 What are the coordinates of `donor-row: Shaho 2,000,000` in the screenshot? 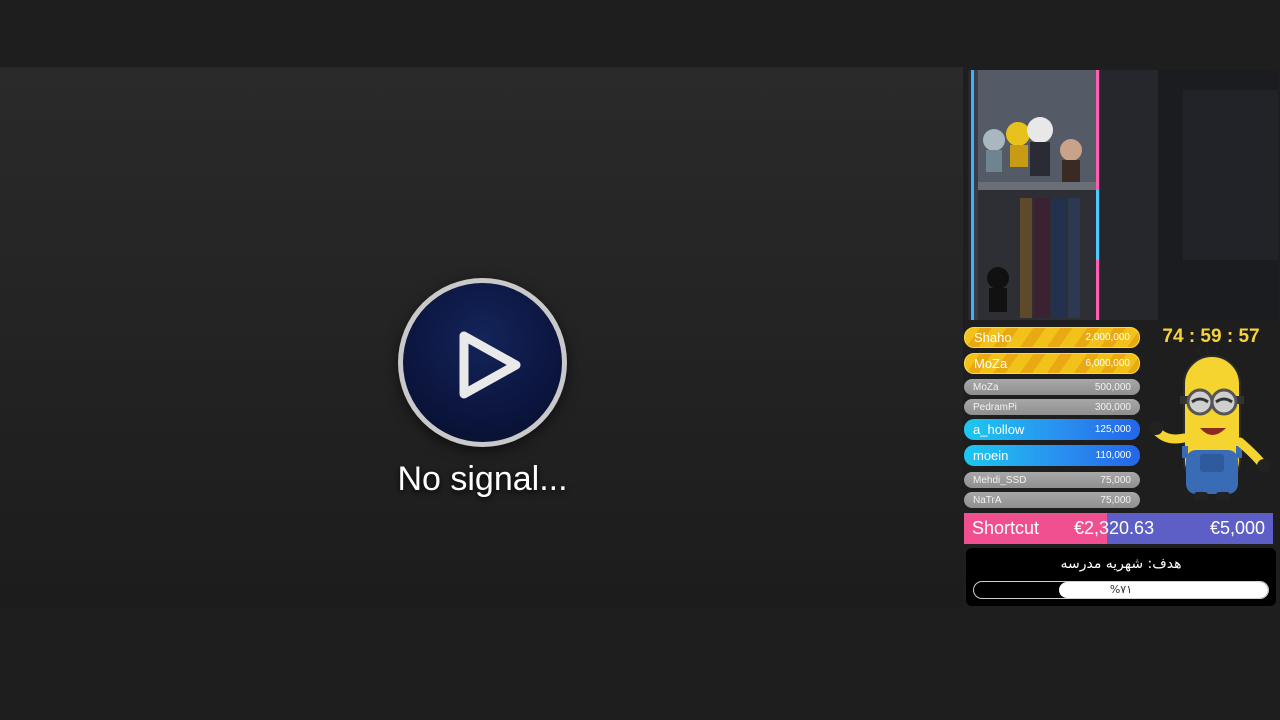 It's located at (1052, 337).